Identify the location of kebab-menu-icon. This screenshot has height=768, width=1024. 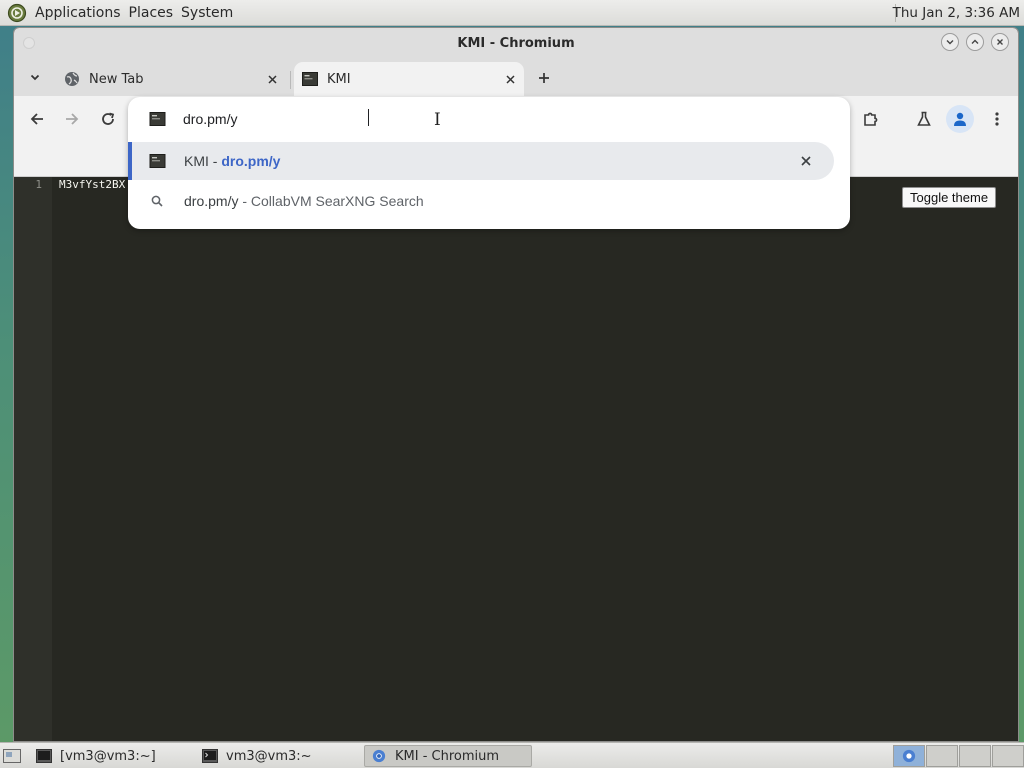
(997, 119).